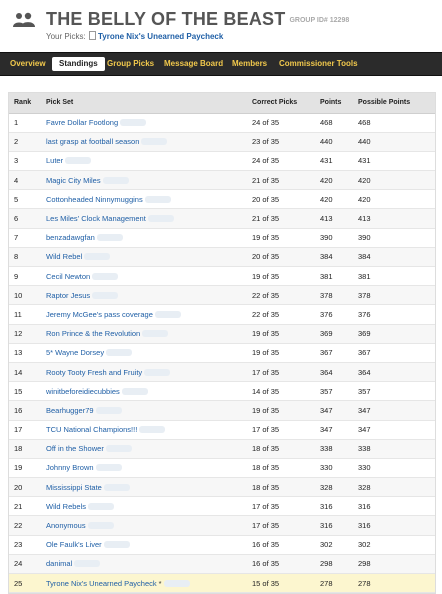  What do you see at coordinates (25, 295) in the screenshot?
I see `rank-cell: 10` at bounding box center [25, 295].